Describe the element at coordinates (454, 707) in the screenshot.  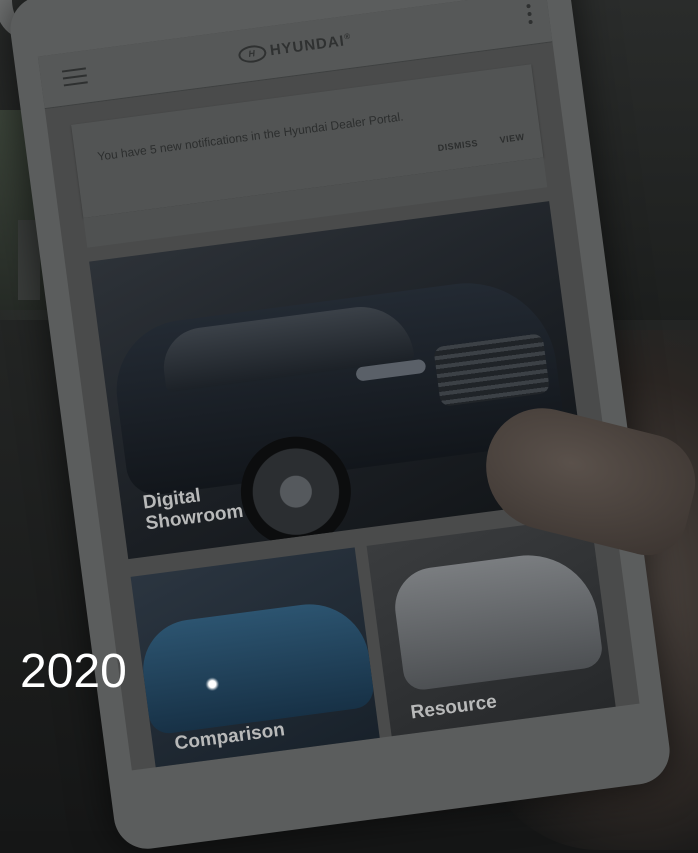
I see `resource-label: Resource` at that location.